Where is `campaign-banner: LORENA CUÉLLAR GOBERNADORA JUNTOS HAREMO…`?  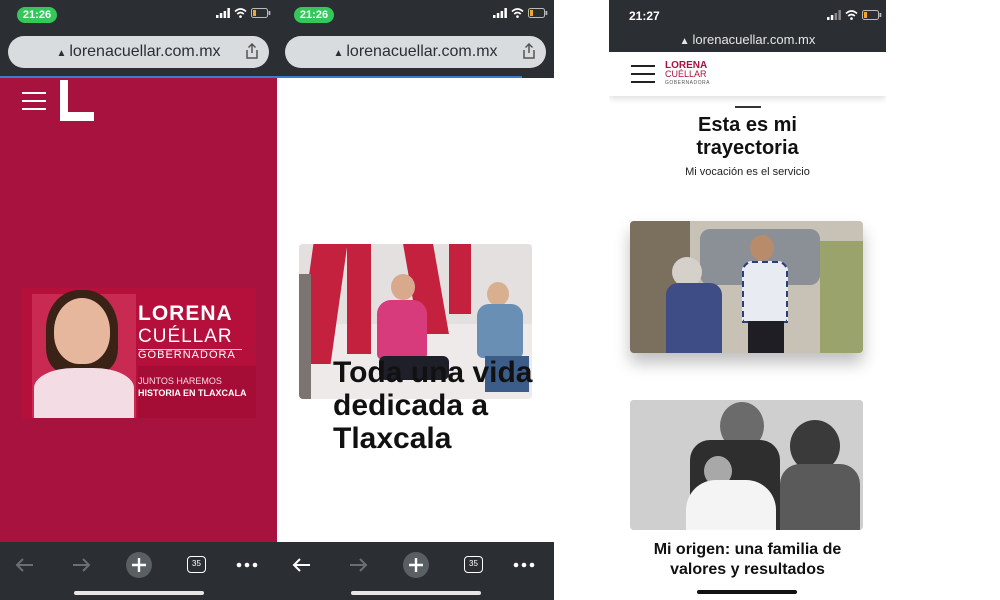
campaign-banner: LORENA CUÉLLAR GOBERNADORA JUNTOS HAREMO… is located at coordinates (139, 353).